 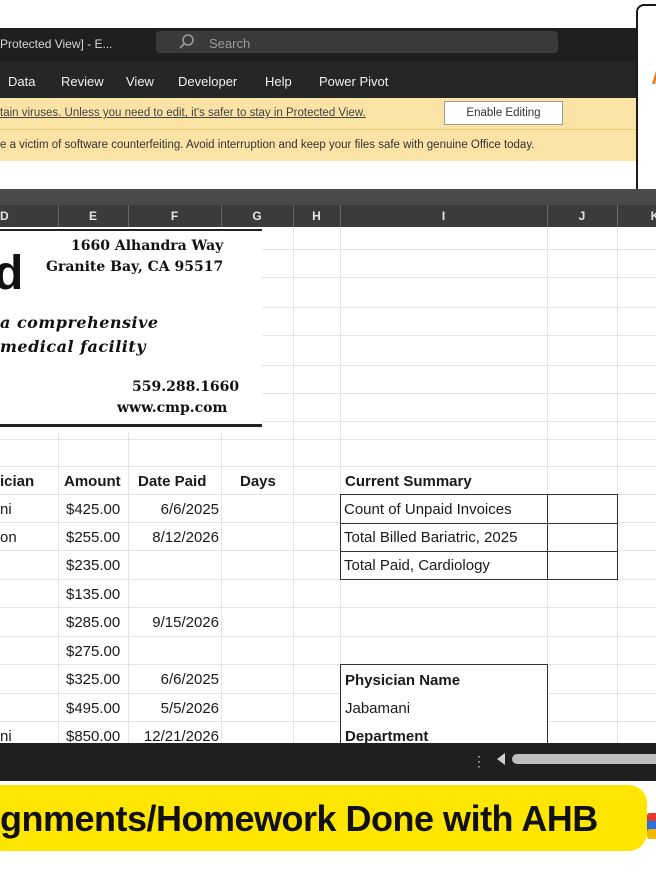 What do you see at coordinates (651, 826) in the screenshot?
I see `brand-logo-icon` at bounding box center [651, 826].